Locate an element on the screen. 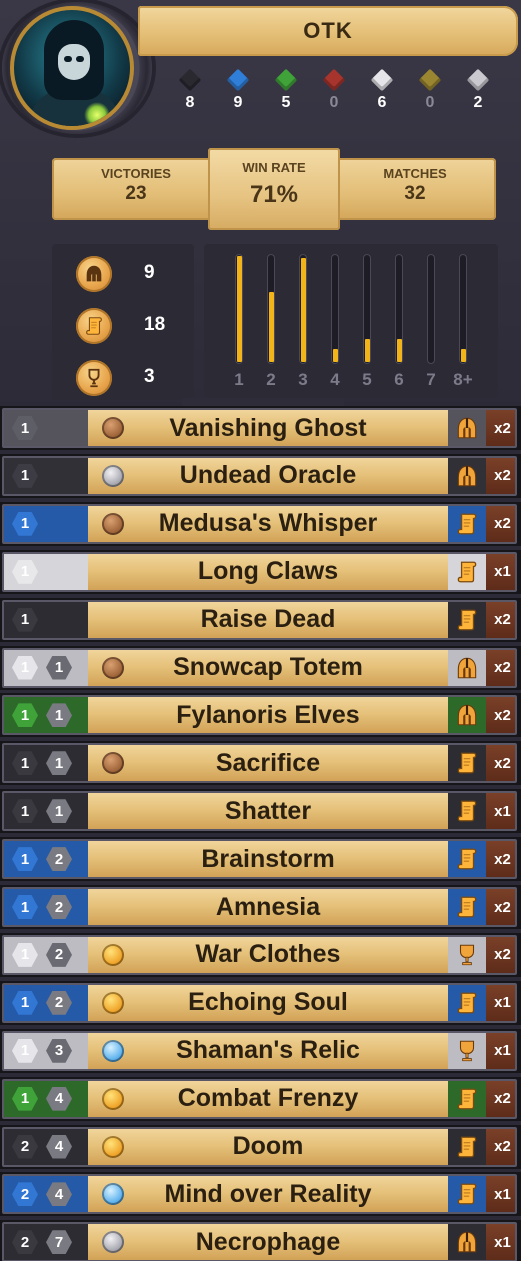 The width and height of the screenshot is (521, 1261). curve-tick-label: 4 is located at coordinates (335, 379).